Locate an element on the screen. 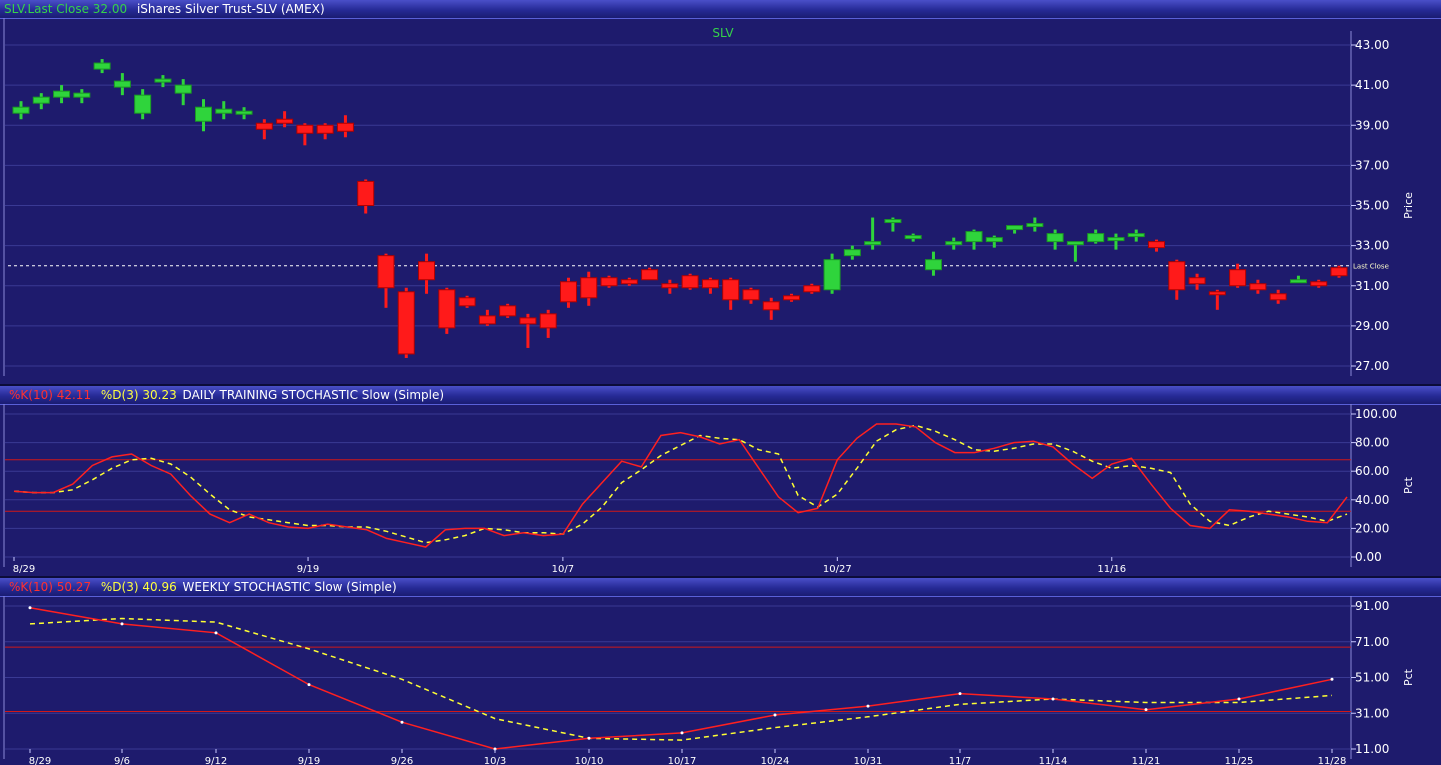  x-tick-label: 10/3 is located at coordinates (495, 760).